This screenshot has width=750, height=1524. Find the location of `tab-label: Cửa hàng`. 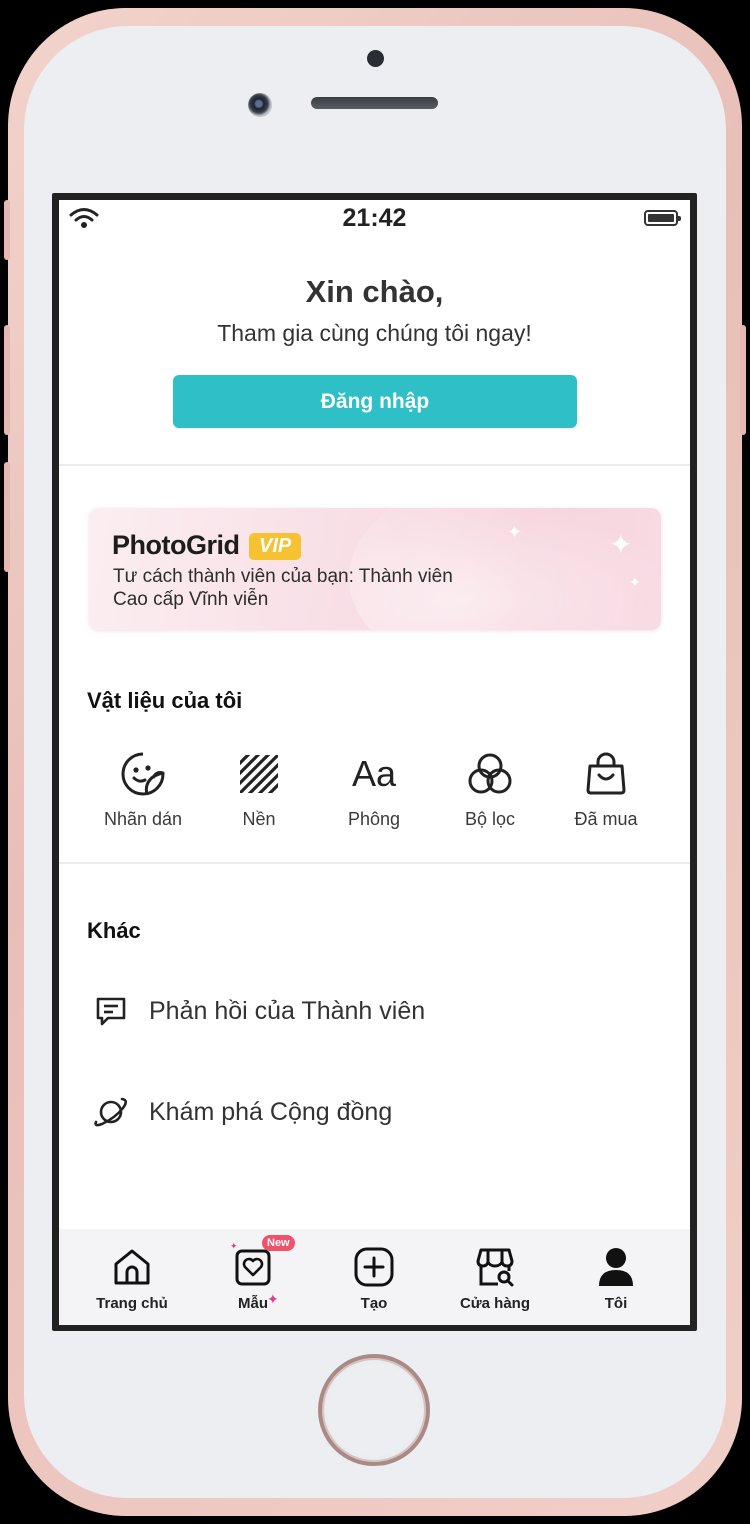

tab-label: Cửa hàng is located at coordinates (495, 1303).